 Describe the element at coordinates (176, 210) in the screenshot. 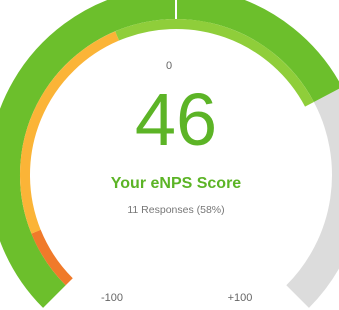

I see `responses-count: 11 Responses (58%)` at that location.